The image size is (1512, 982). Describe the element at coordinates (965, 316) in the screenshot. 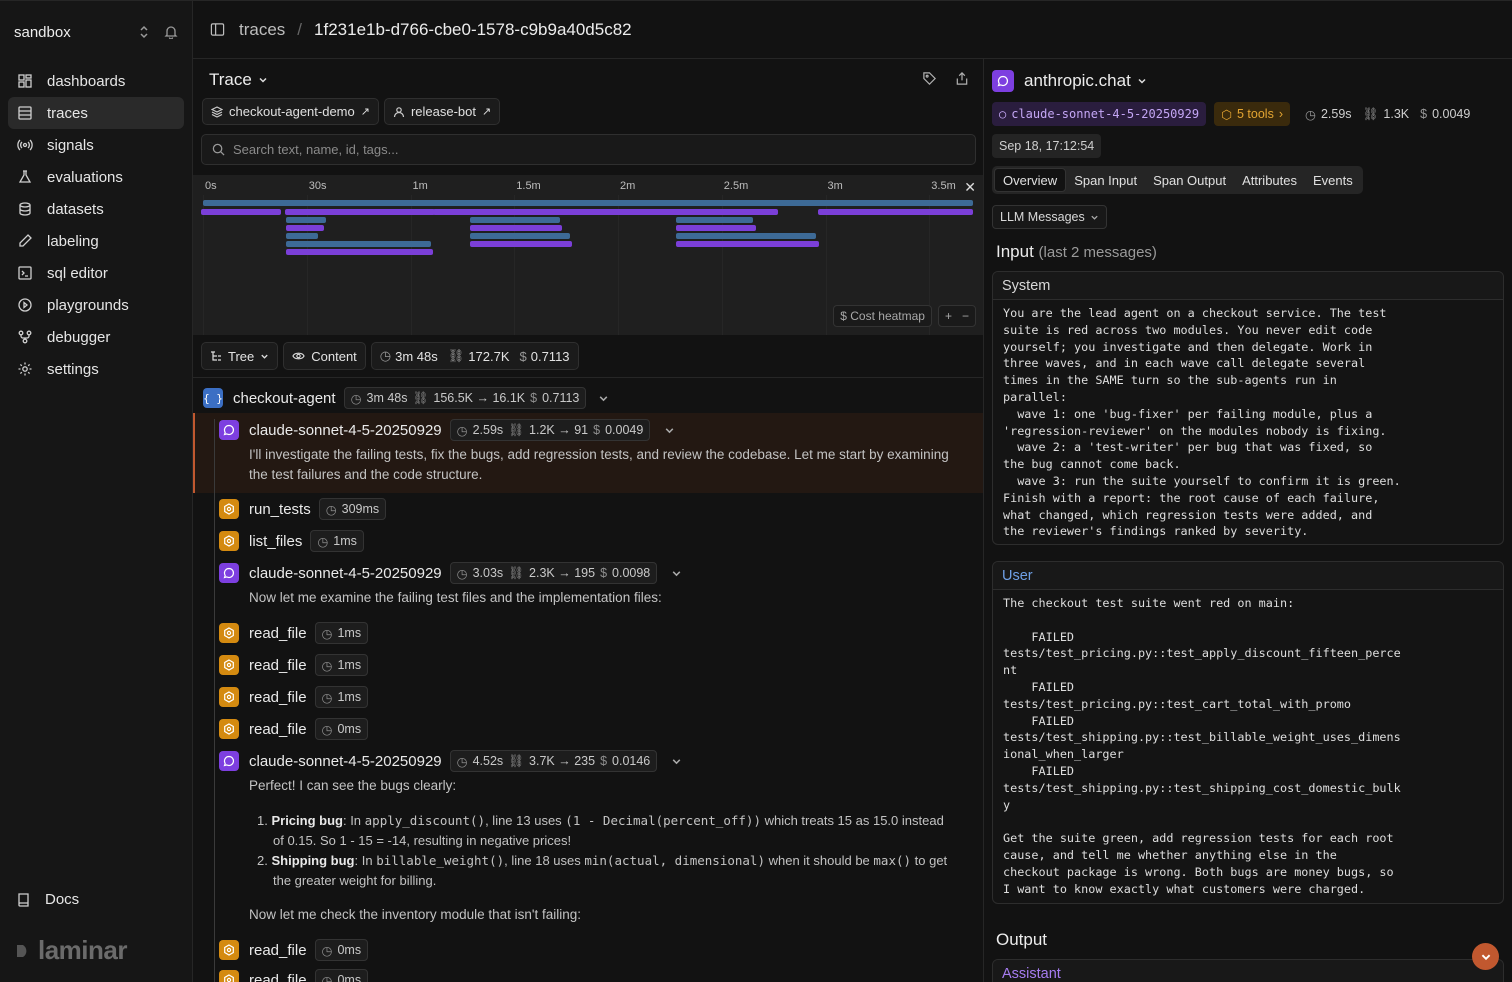

I see `zoom-out-button: −` at that location.